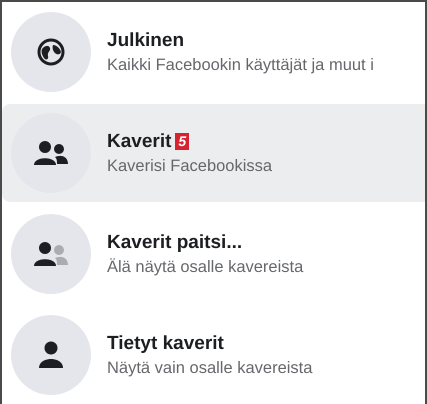 This screenshot has width=427, height=404. Describe the element at coordinates (139, 141) in the screenshot. I see `option-title: Kaverit` at that location.